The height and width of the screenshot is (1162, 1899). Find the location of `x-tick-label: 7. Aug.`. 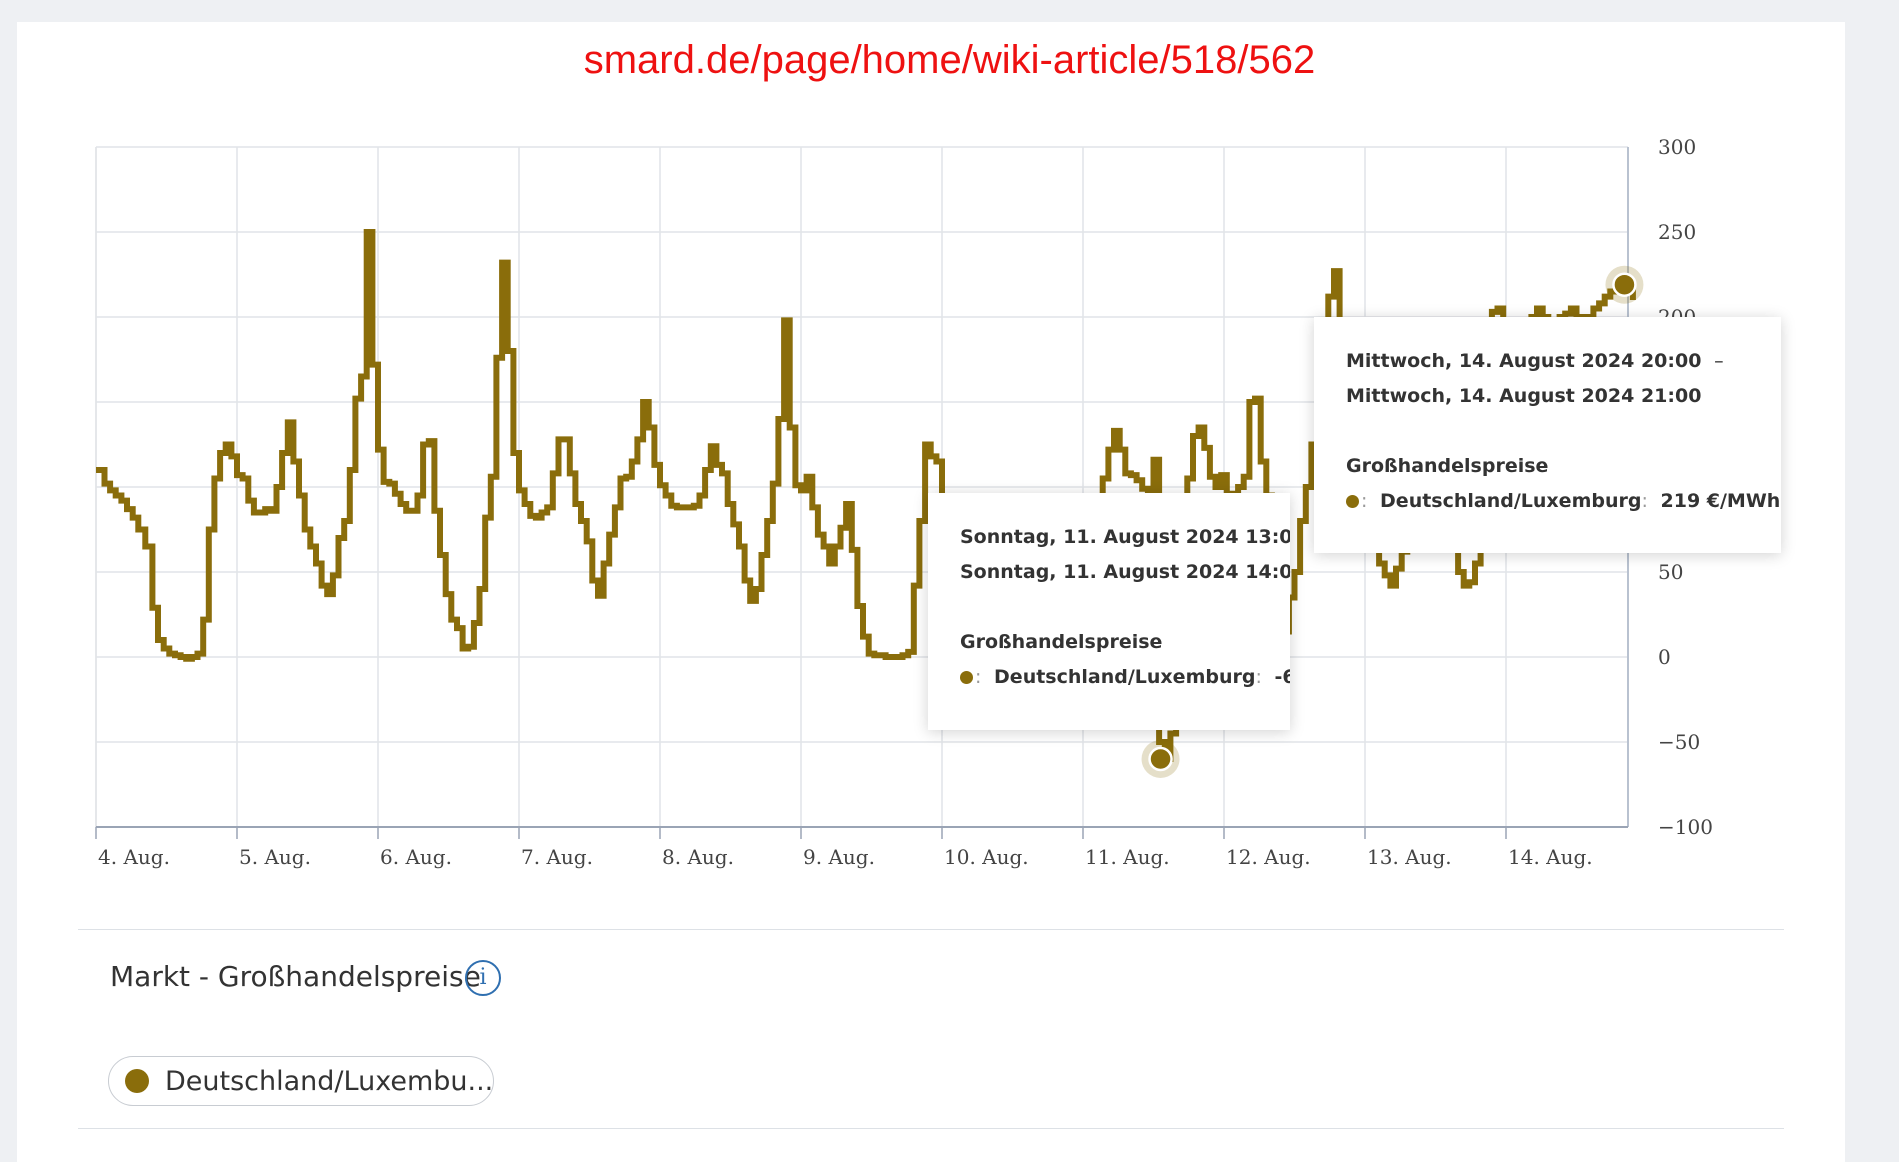

x-tick-label: 7. Aug. is located at coordinates (557, 857).